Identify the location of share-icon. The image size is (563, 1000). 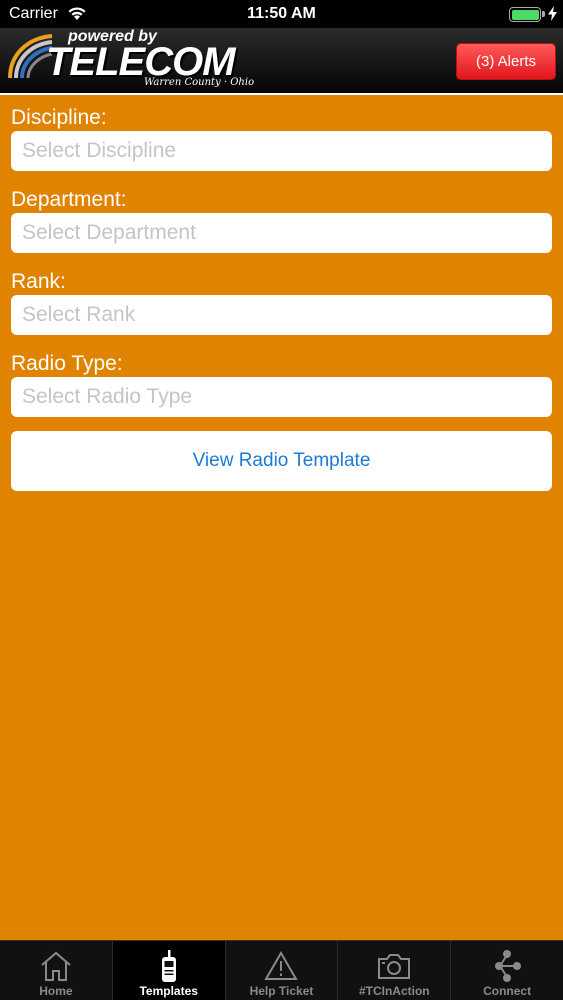
(507, 966).